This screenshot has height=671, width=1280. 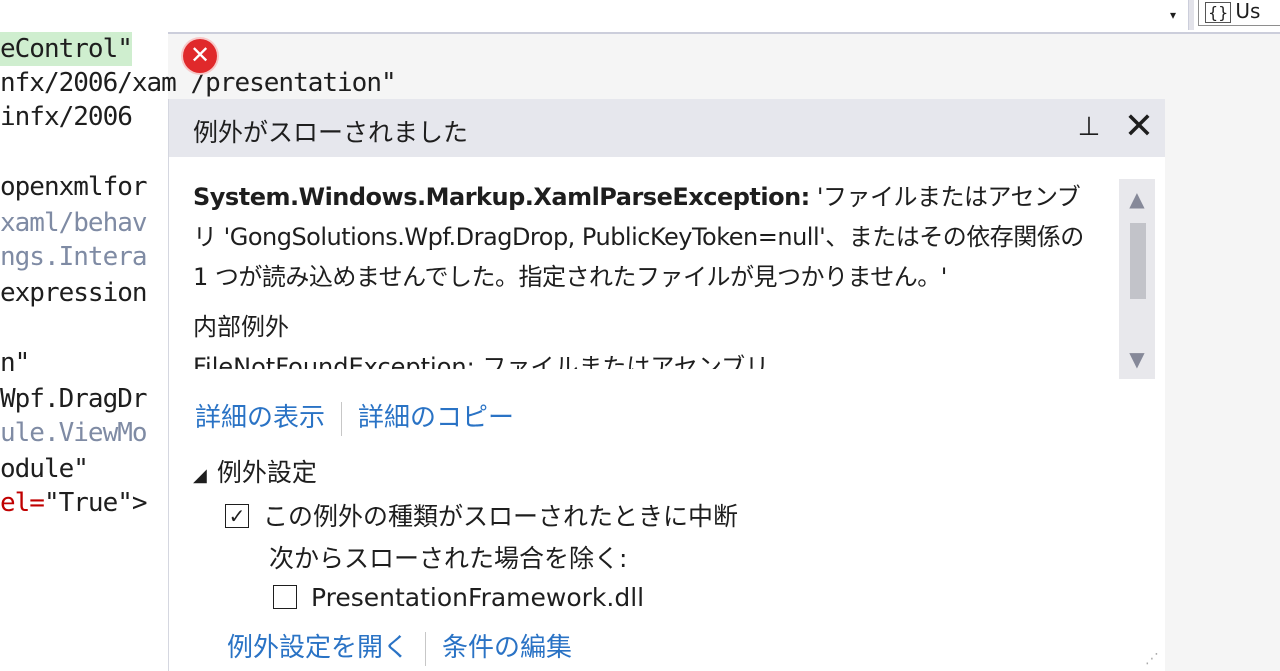 I want to click on code-line: ngs.Intera, so click(x=74, y=257).